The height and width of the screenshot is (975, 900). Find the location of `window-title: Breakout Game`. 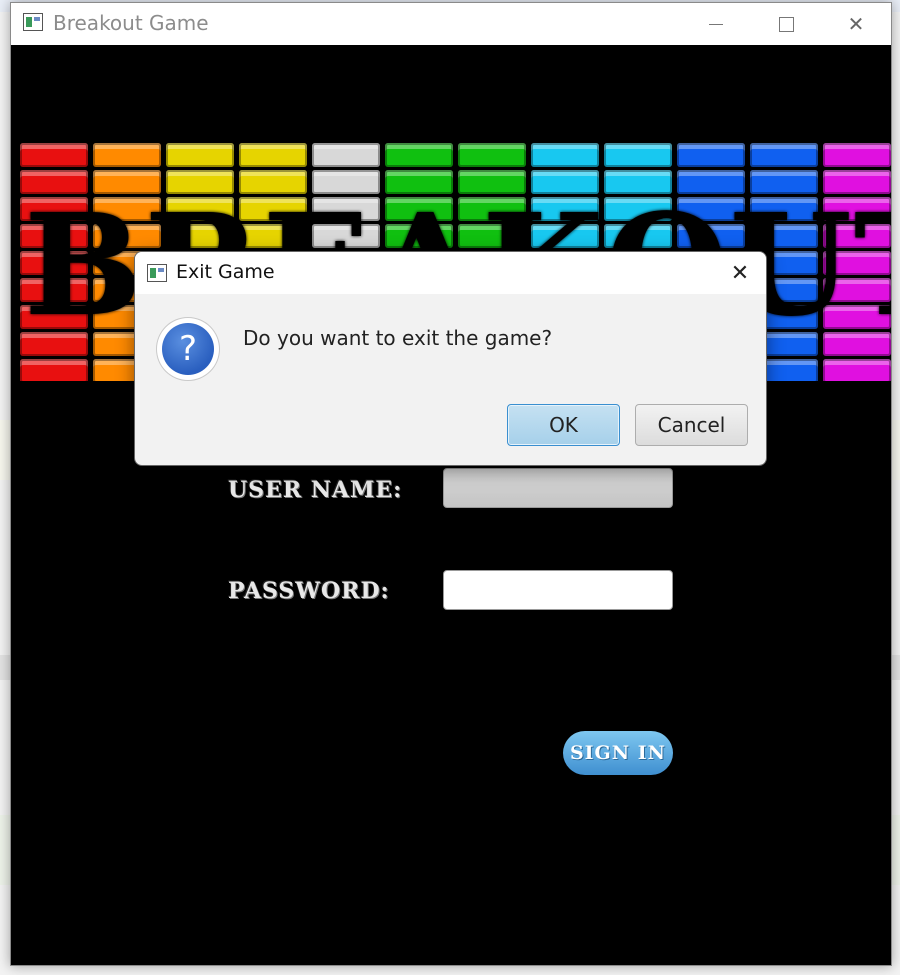

window-title: Breakout Game is located at coordinates (131, 23).